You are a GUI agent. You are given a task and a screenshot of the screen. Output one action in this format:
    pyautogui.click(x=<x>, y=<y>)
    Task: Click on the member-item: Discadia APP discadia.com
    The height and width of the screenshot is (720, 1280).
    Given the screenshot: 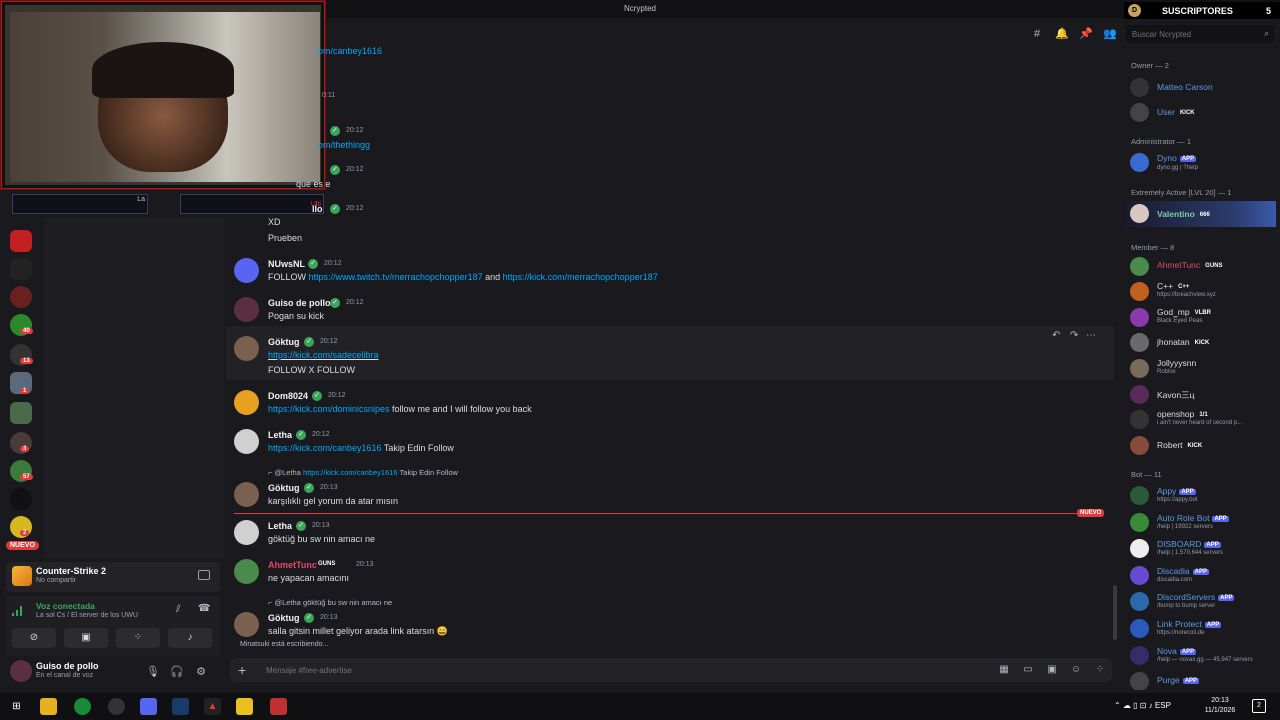 What is the action you would take?
    pyautogui.click(x=1204, y=575)
    